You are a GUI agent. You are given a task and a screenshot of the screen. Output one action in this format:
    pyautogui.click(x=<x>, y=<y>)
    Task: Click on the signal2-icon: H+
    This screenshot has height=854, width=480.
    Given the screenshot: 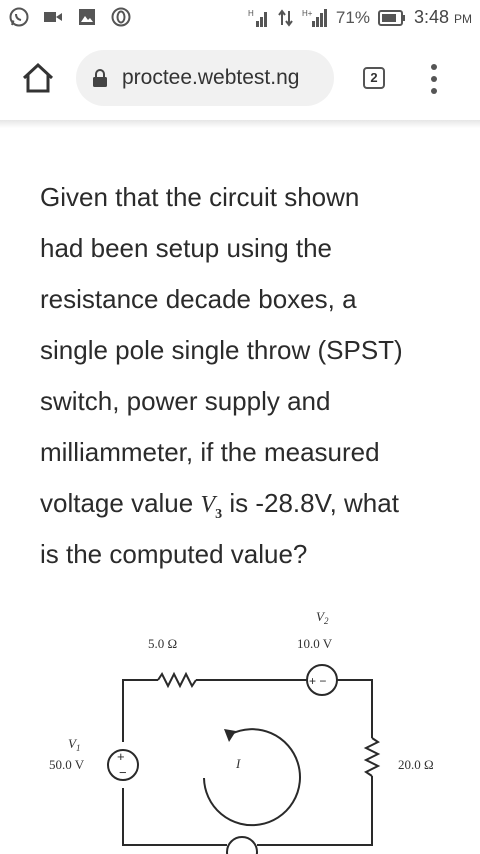 What is the action you would take?
    pyautogui.click(x=314, y=17)
    